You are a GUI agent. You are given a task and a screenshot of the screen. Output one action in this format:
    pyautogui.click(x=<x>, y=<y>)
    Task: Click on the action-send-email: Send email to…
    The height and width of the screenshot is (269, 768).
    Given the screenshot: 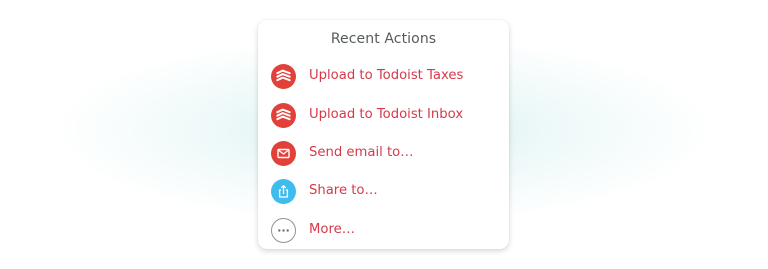 What is the action you would take?
    pyautogui.click(x=384, y=154)
    